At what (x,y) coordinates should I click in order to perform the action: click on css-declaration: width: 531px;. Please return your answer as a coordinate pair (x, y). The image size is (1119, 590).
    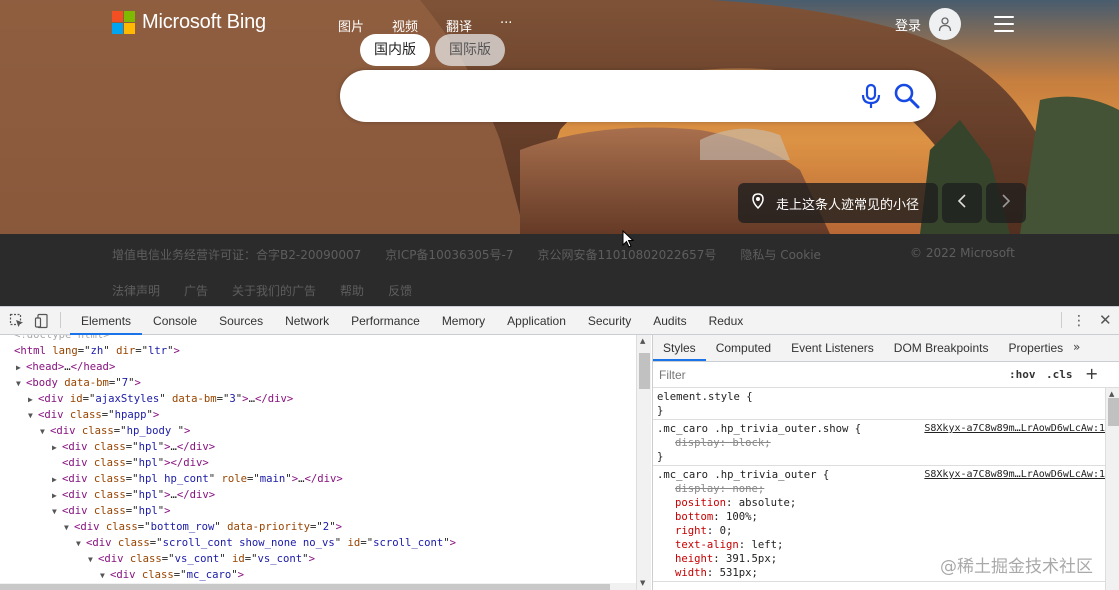
    Looking at the image, I should click on (716, 573).